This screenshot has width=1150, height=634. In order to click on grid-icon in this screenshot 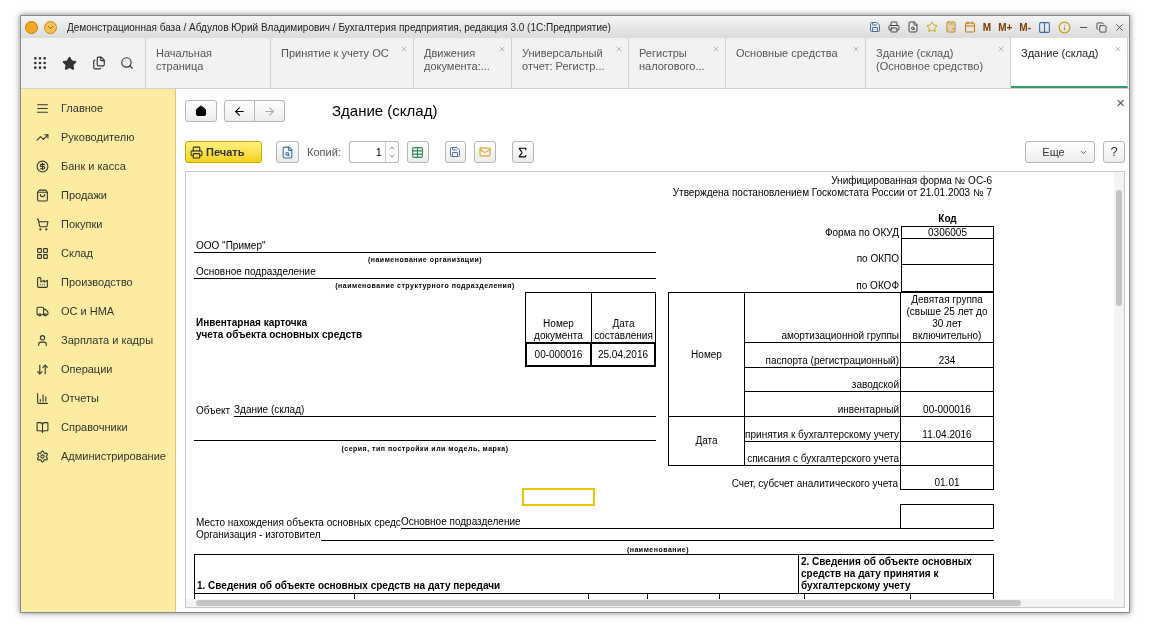, I will do `click(42, 253)`.